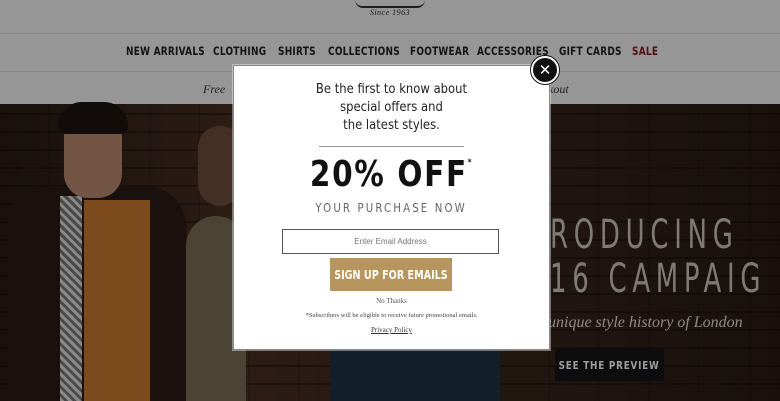 Image resolution: width=780 pixels, height=401 pixels. I want to click on offer-subtext-label: YOUR PURCHASE NOW, so click(391, 208).